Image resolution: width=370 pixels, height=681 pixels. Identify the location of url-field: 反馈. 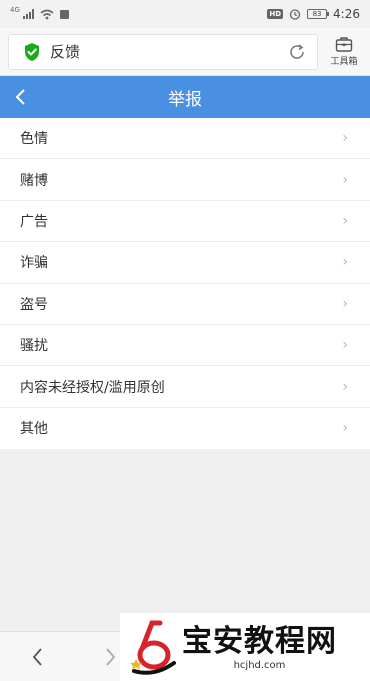
(163, 51).